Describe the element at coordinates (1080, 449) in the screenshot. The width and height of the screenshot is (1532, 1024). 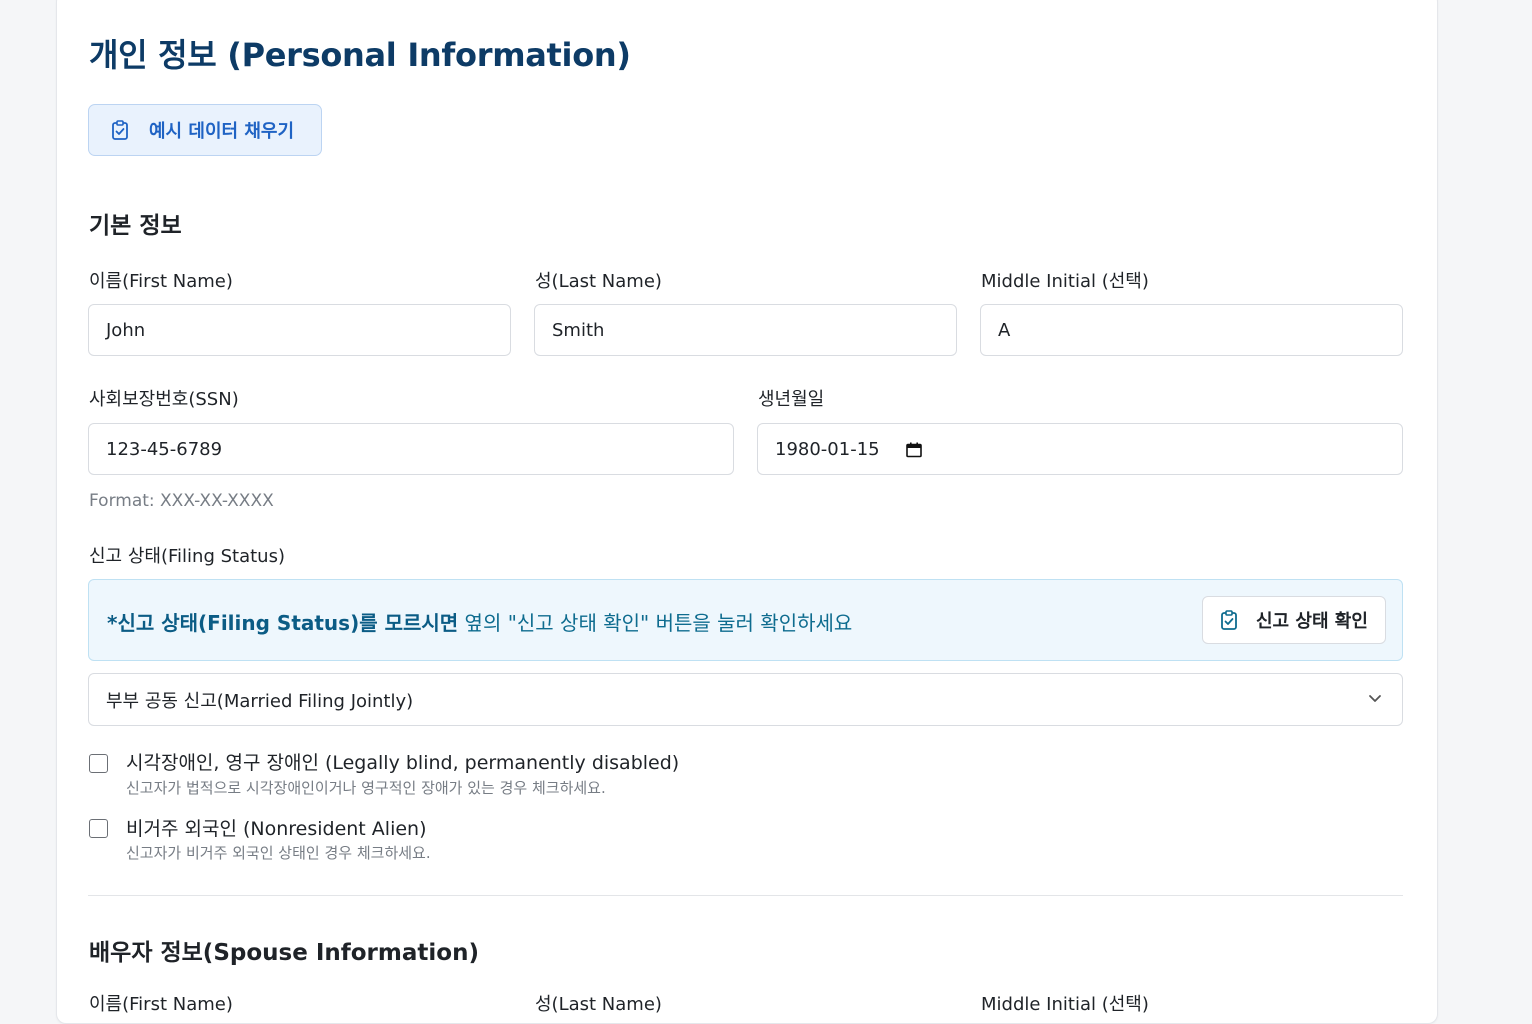
I see `dob-input: 1980-01-15` at that location.